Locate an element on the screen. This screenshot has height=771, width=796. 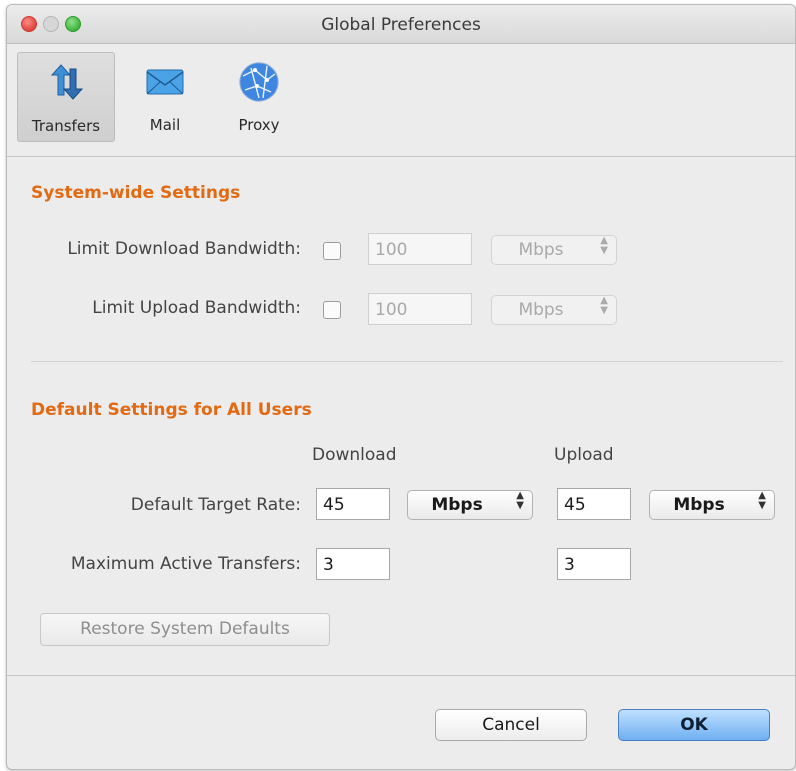
tab-proxy-label: Proxy is located at coordinates (259, 125).